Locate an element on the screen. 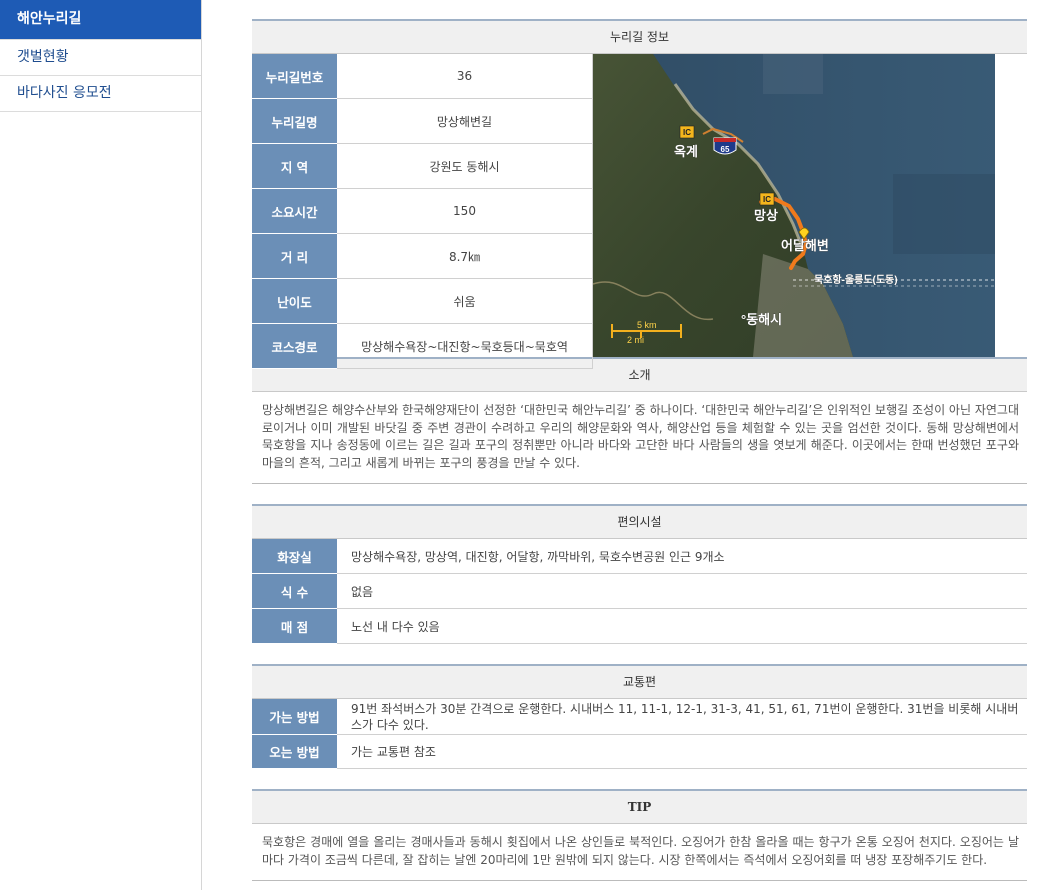  info-row: 코스경로 망상해수욕장~대진항~묵호등대~묵호역 is located at coordinates (422, 346).